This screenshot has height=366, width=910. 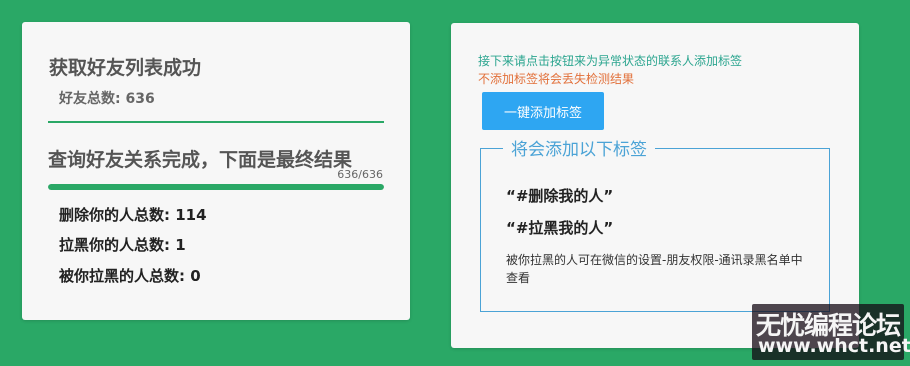 I want to click on stat-deleted-count: 删除你的人总数: 114, so click(x=133, y=215).